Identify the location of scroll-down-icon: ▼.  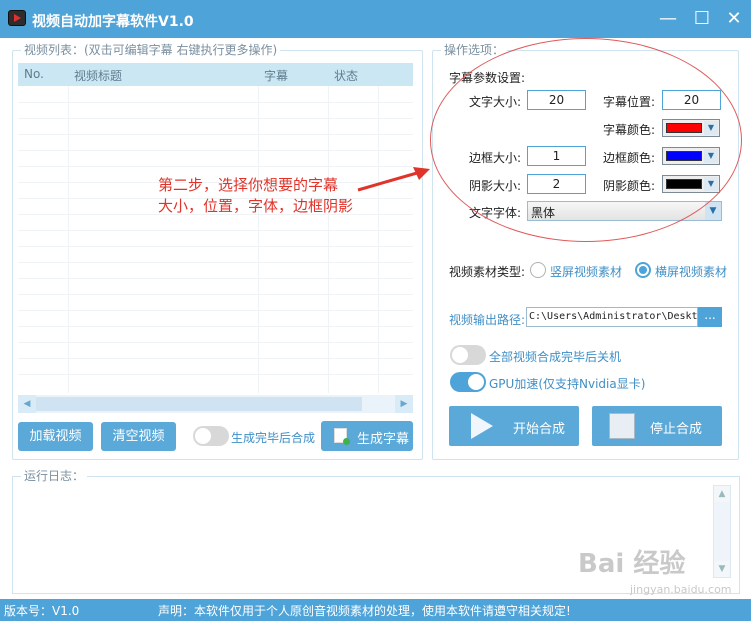
(722, 569).